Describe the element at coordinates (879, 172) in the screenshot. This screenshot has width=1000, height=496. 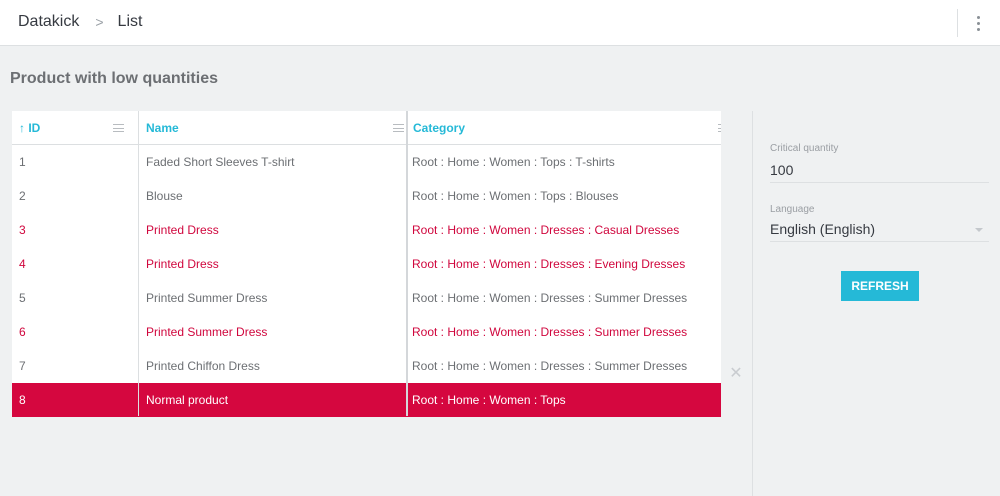
I see `critical-quantity-input: 100` at that location.